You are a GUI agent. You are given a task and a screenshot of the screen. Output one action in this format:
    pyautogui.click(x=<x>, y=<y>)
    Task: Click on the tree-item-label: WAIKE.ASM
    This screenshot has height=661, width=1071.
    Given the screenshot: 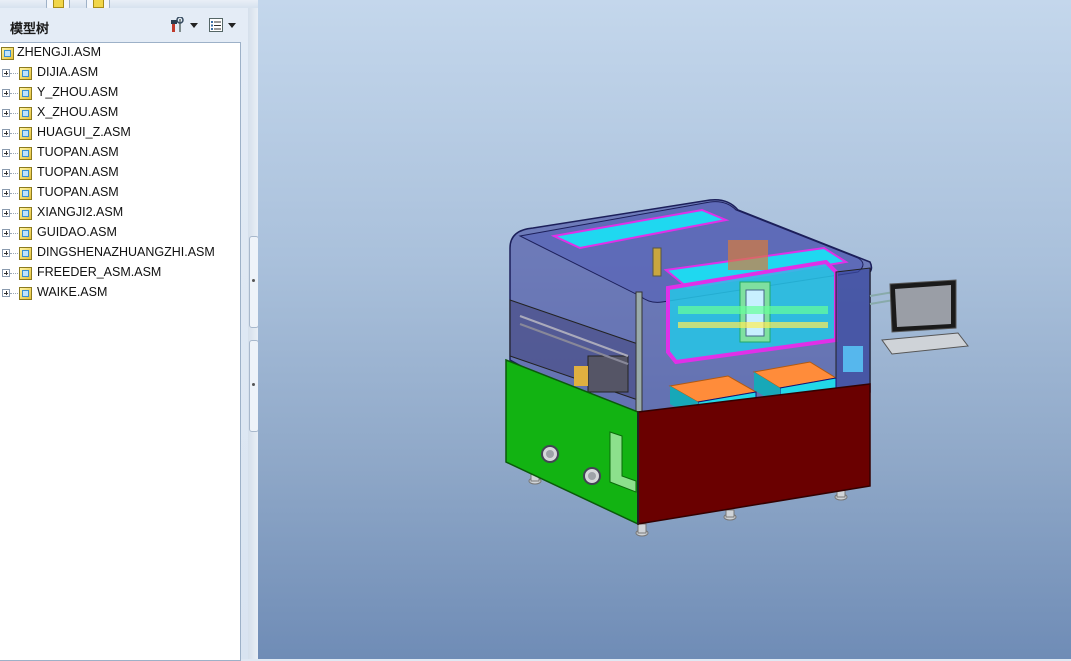 What is the action you would take?
    pyautogui.click(x=72, y=292)
    